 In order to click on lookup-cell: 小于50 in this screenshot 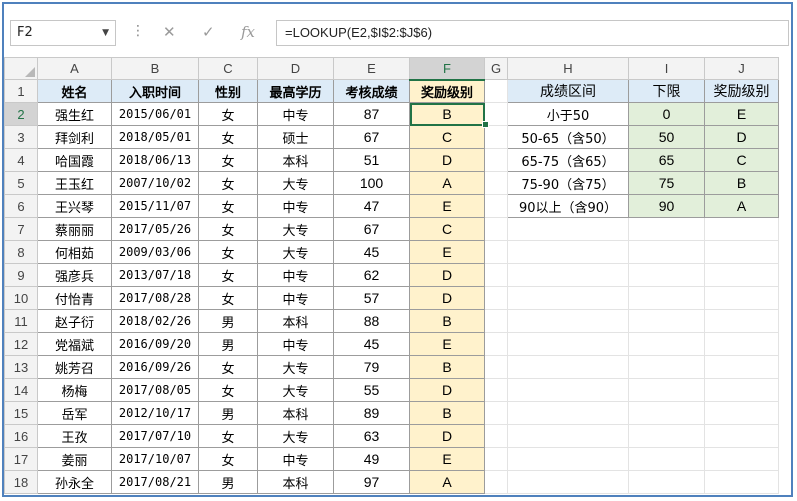, I will do `click(568, 114)`.